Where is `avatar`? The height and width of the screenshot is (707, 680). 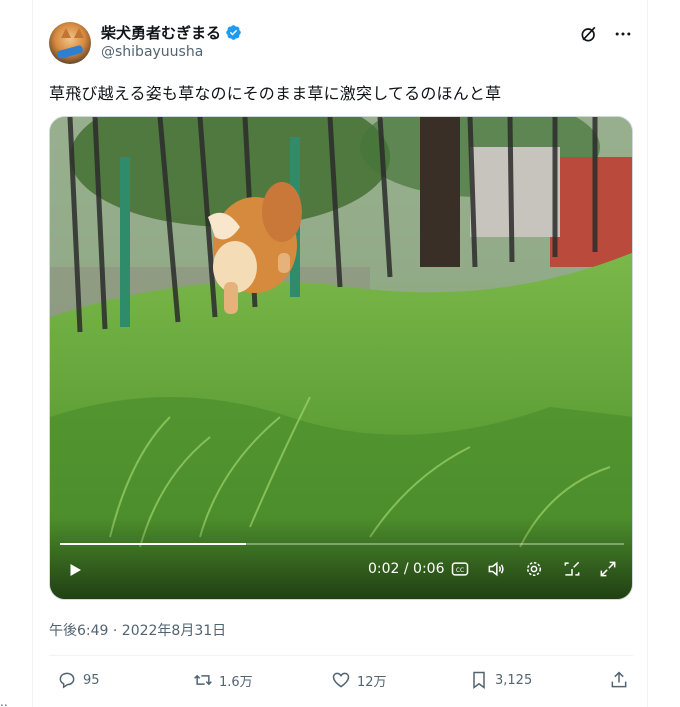
avatar is located at coordinates (70, 43).